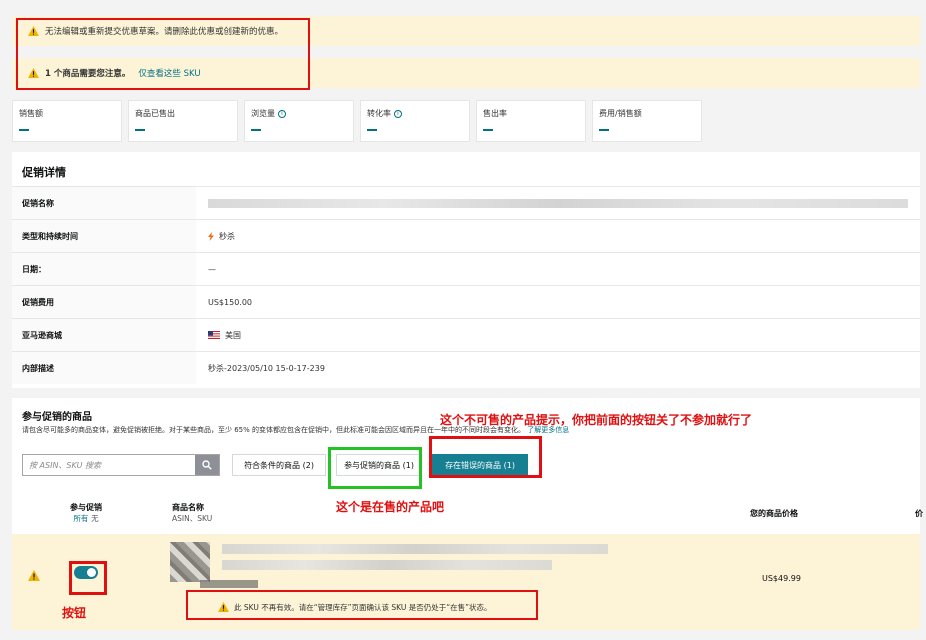 The width and height of the screenshot is (926, 640). What do you see at coordinates (596, 420) in the screenshot?
I see `annotation-unsellable: 这个不可售的产品提示，你把前面的按钮关了不参加就行了` at bounding box center [596, 420].